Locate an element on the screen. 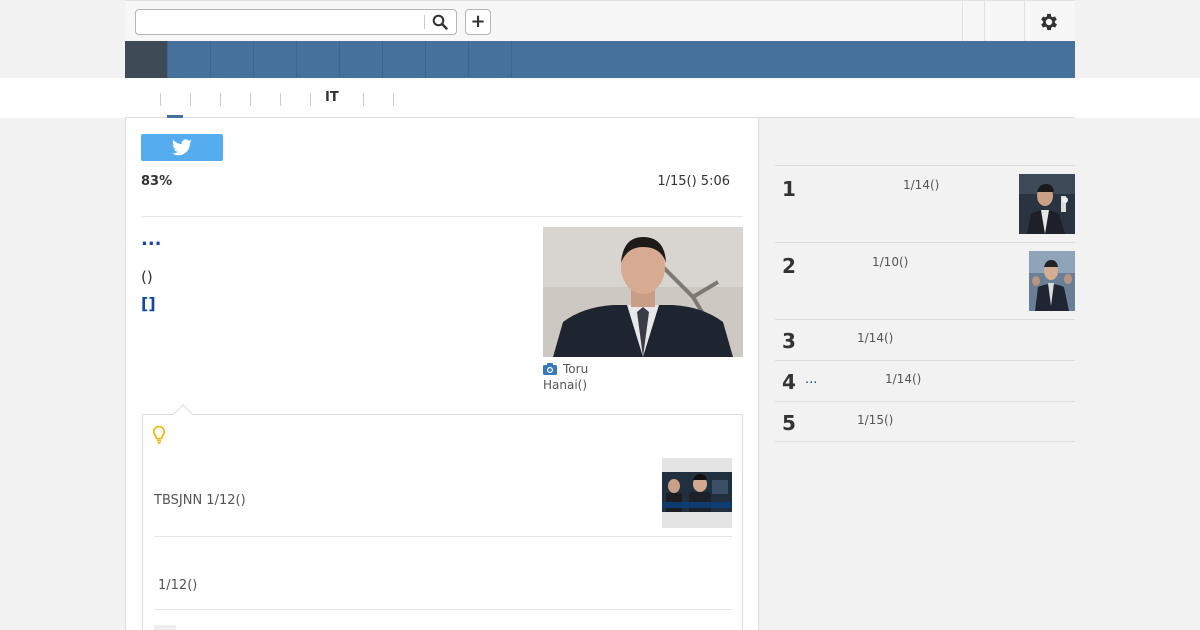 The width and height of the screenshot is (1200, 630). ranking-item: 5 1/15() is located at coordinates (925, 421).